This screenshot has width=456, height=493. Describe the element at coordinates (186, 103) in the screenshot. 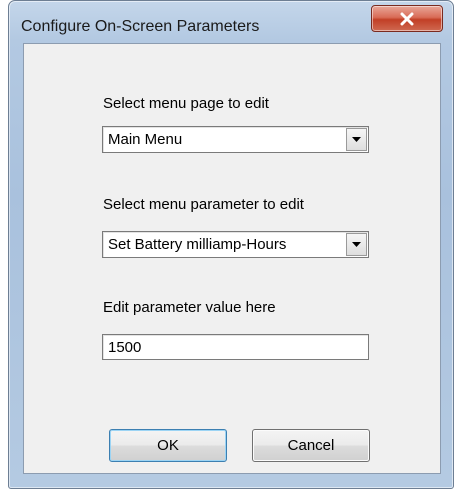

I see `menu-page-label: Select menu page to edit` at that location.